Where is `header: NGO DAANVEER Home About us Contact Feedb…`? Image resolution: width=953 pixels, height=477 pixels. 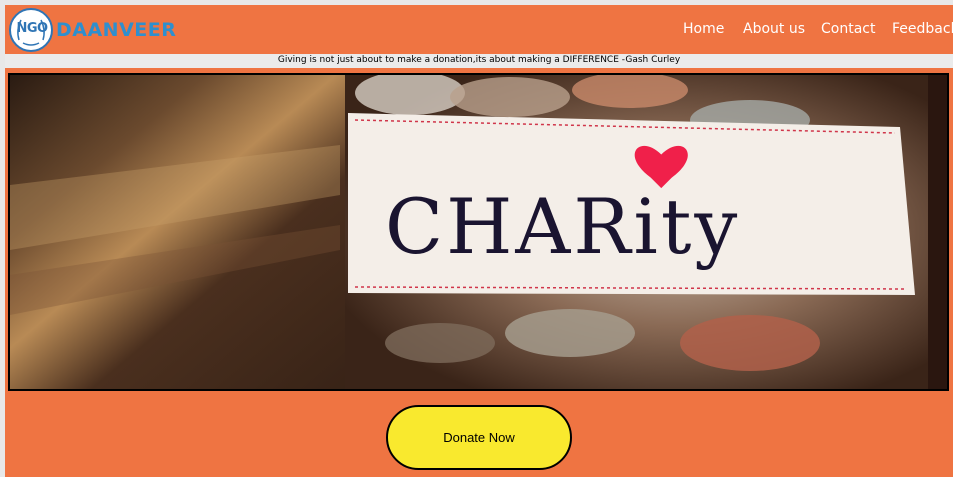 header: NGO DAANVEER Home About us Contact Feedb… is located at coordinates (479, 29).